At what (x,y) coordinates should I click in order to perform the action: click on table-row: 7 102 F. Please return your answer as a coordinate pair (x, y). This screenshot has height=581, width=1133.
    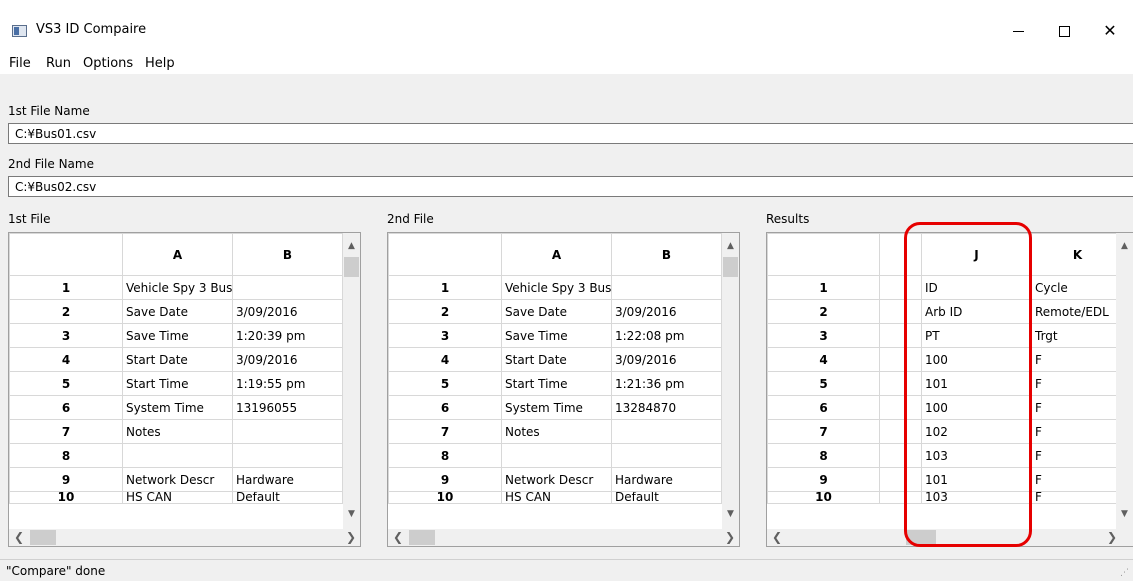
    Looking at the image, I should click on (945, 431).